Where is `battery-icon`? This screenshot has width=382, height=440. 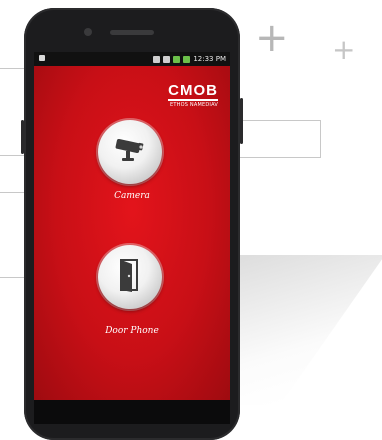 battery-icon is located at coordinates (187, 59).